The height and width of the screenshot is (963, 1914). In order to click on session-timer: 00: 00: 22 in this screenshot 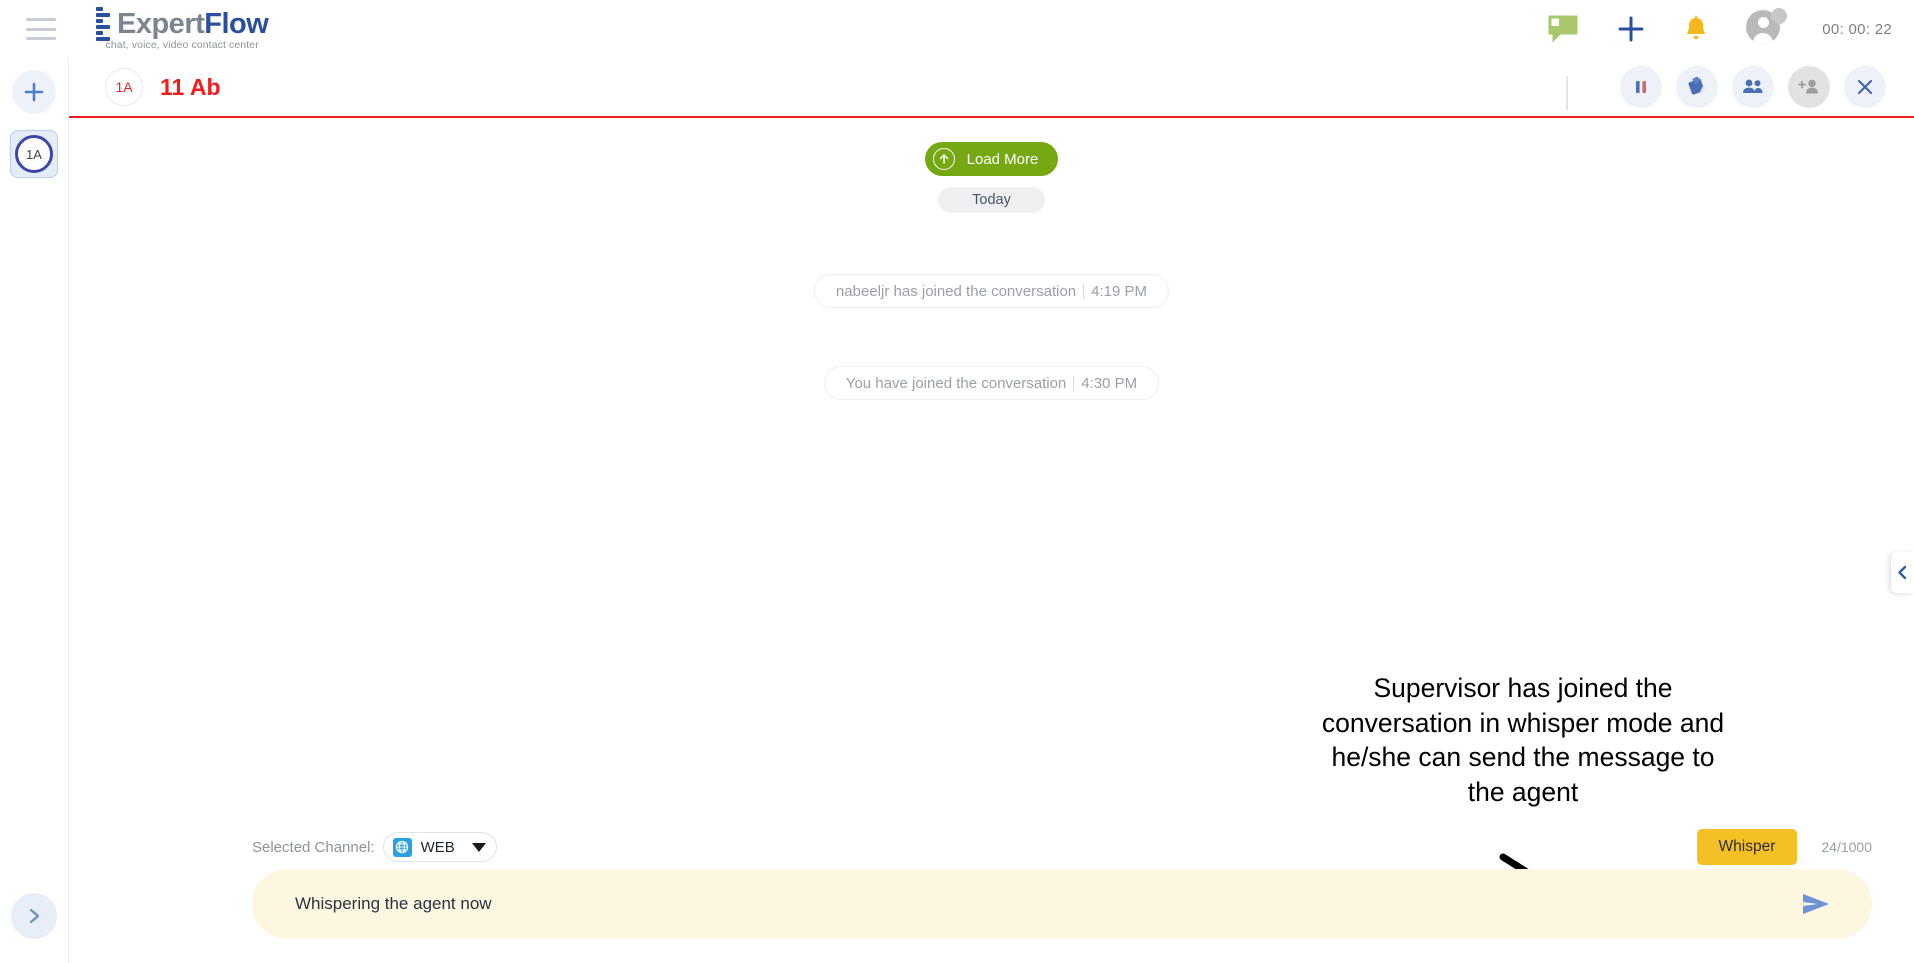, I will do `click(1857, 29)`.